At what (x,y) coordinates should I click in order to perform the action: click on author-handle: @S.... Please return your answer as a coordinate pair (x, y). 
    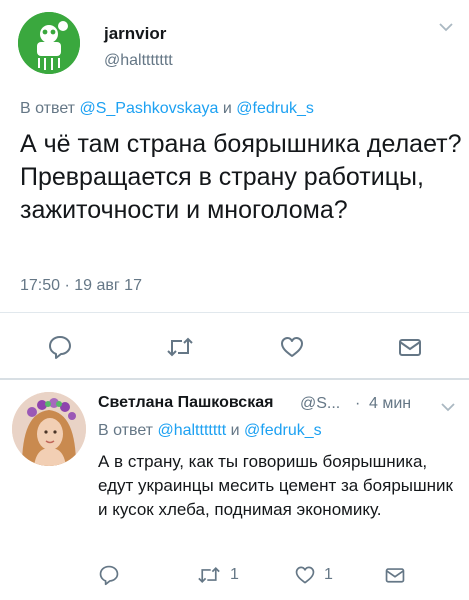
    Looking at the image, I should click on (320, 404).